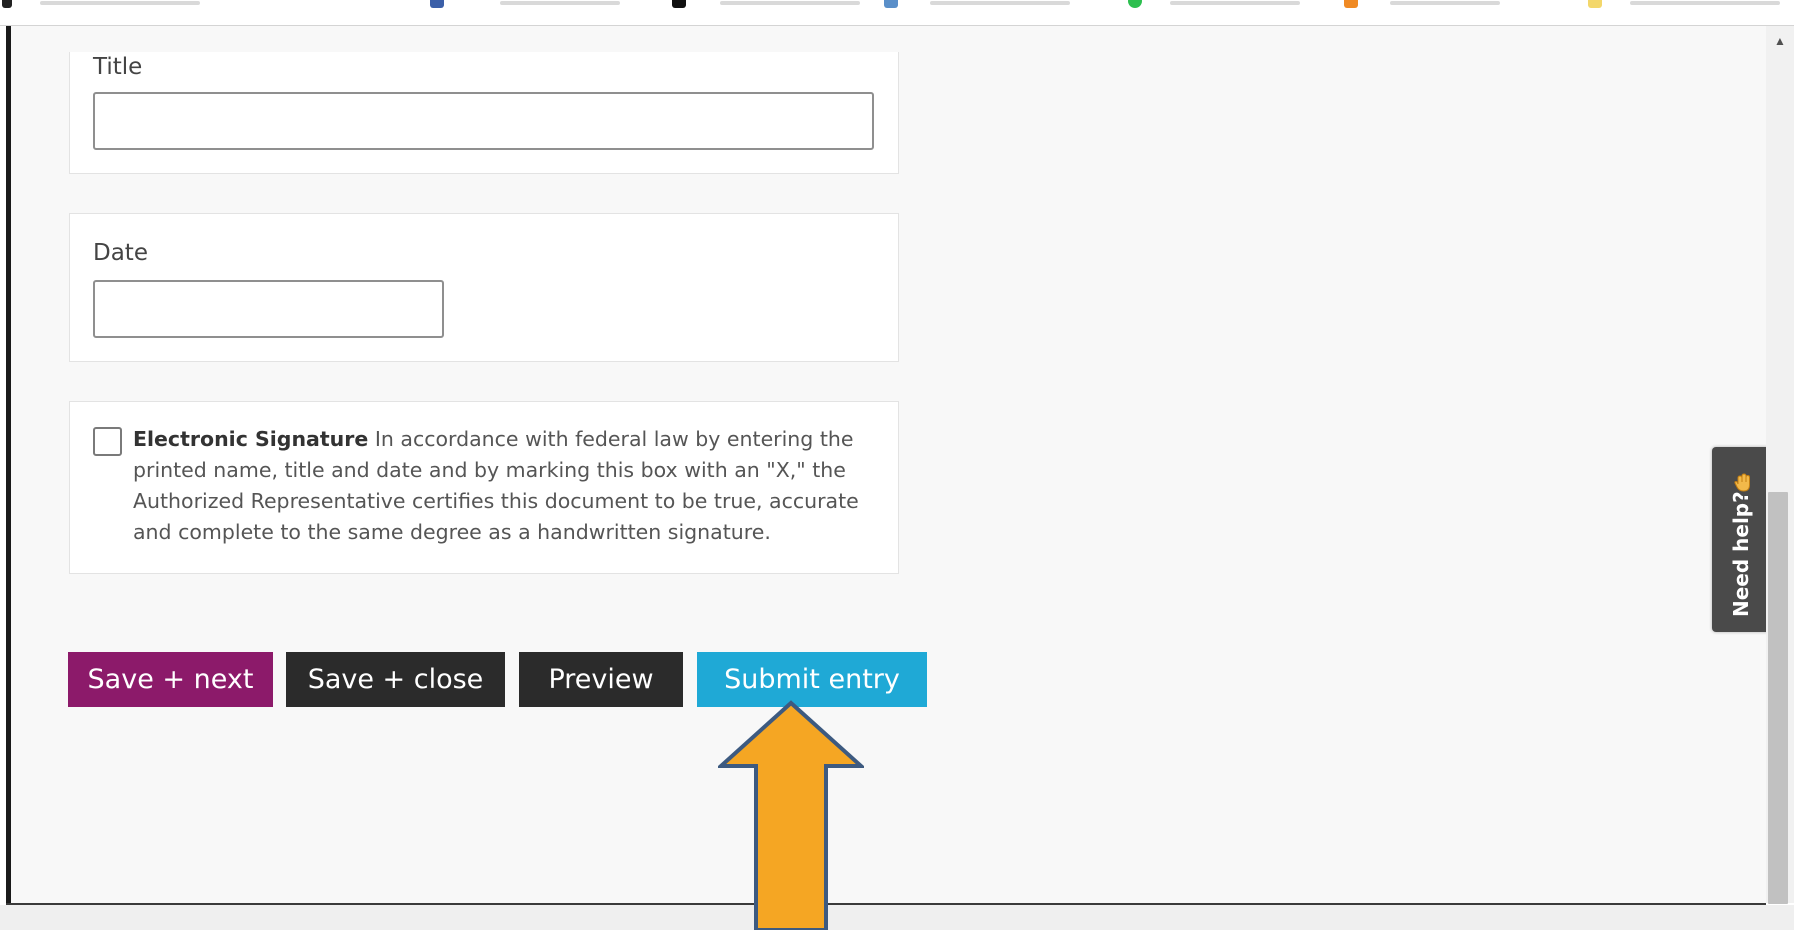  Describe the element at coordinates (1780, 41) in the screenshot. I see `scroll-up-arrow-icon: ▲` at that location.